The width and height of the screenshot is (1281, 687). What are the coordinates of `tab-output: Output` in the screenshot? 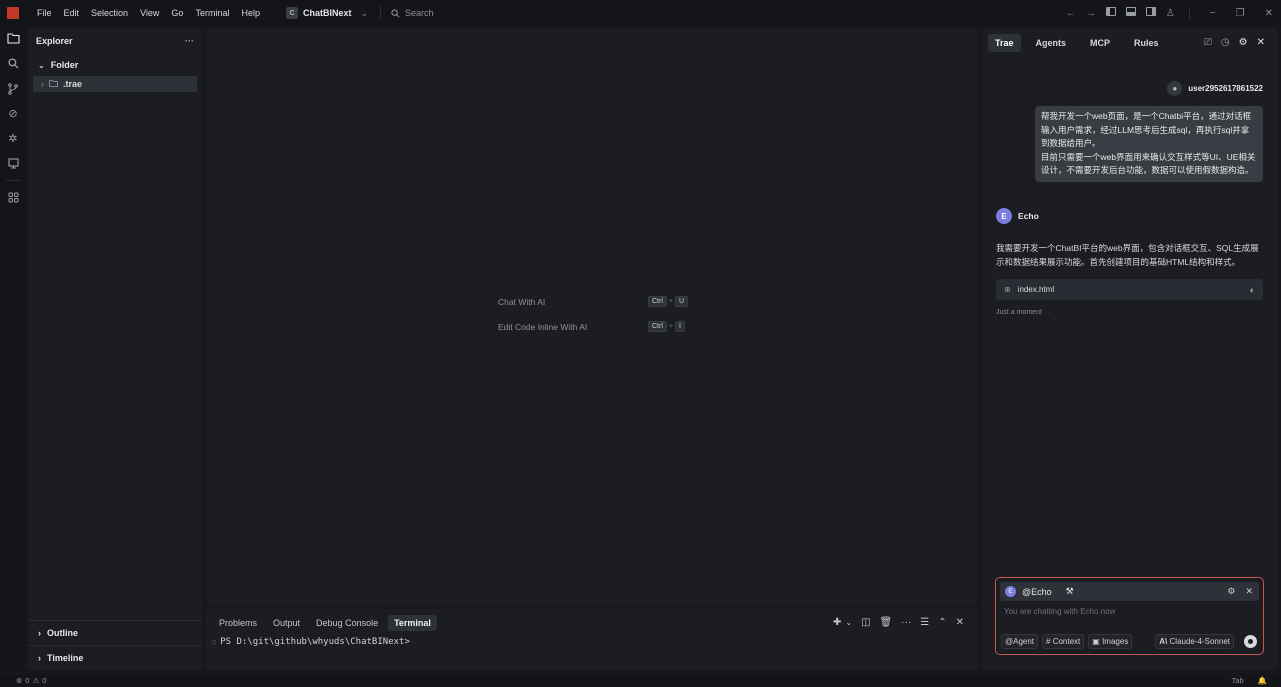 It's located at (286, 623).